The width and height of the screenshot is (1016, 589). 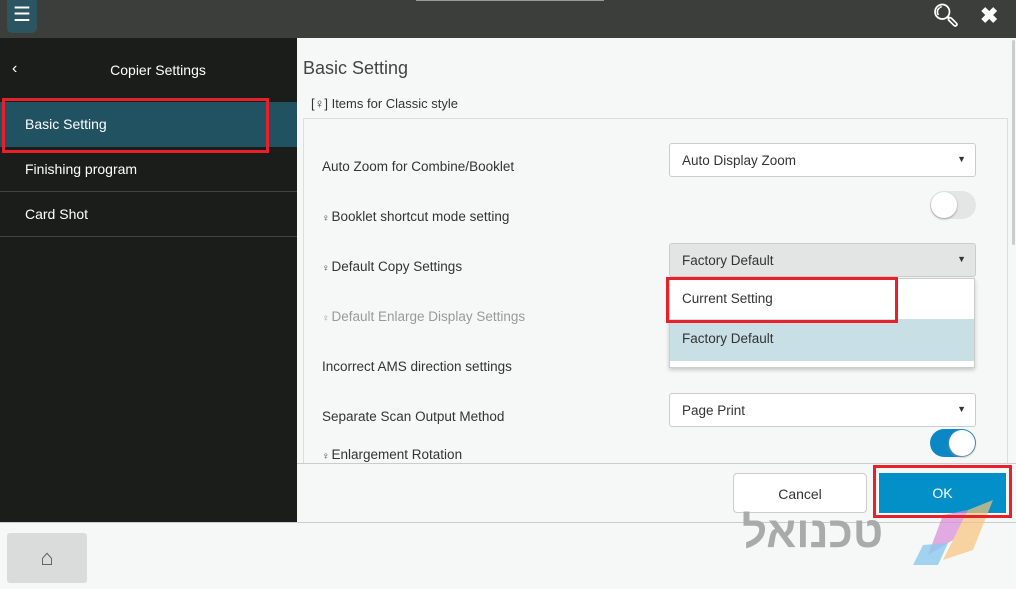 What do you see at coordinates (822, 160) in the screenshot?
I see `auto-zoom-select: Auto Display Zoom ▼` at bounding box center [822, 160].